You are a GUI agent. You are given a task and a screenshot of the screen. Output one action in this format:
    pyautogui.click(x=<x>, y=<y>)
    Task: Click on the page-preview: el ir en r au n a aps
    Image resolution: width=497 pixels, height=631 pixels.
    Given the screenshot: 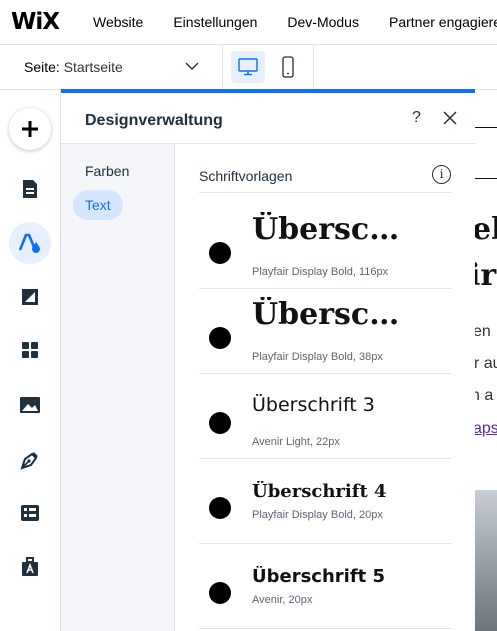 What is the action you would take?
    pyautogui.click(x=486, y=360)
    